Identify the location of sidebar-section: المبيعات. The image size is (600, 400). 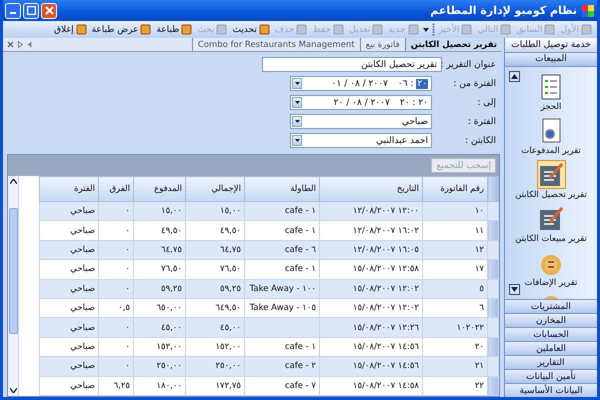
(551, 60).